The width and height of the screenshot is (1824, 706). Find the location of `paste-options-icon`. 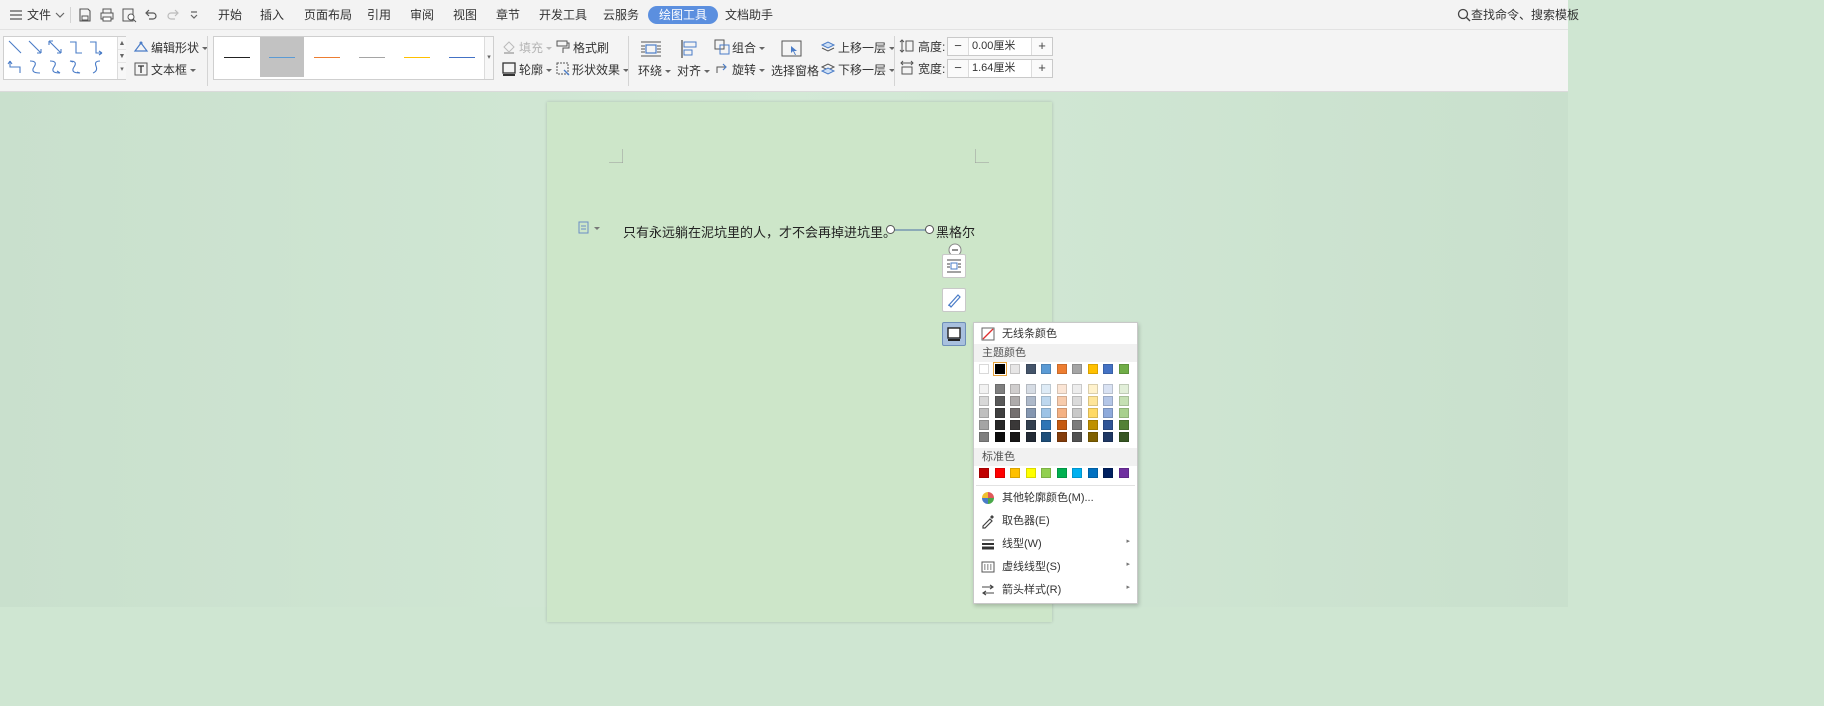

paste-options-icon is located at coordinates (591, 228).